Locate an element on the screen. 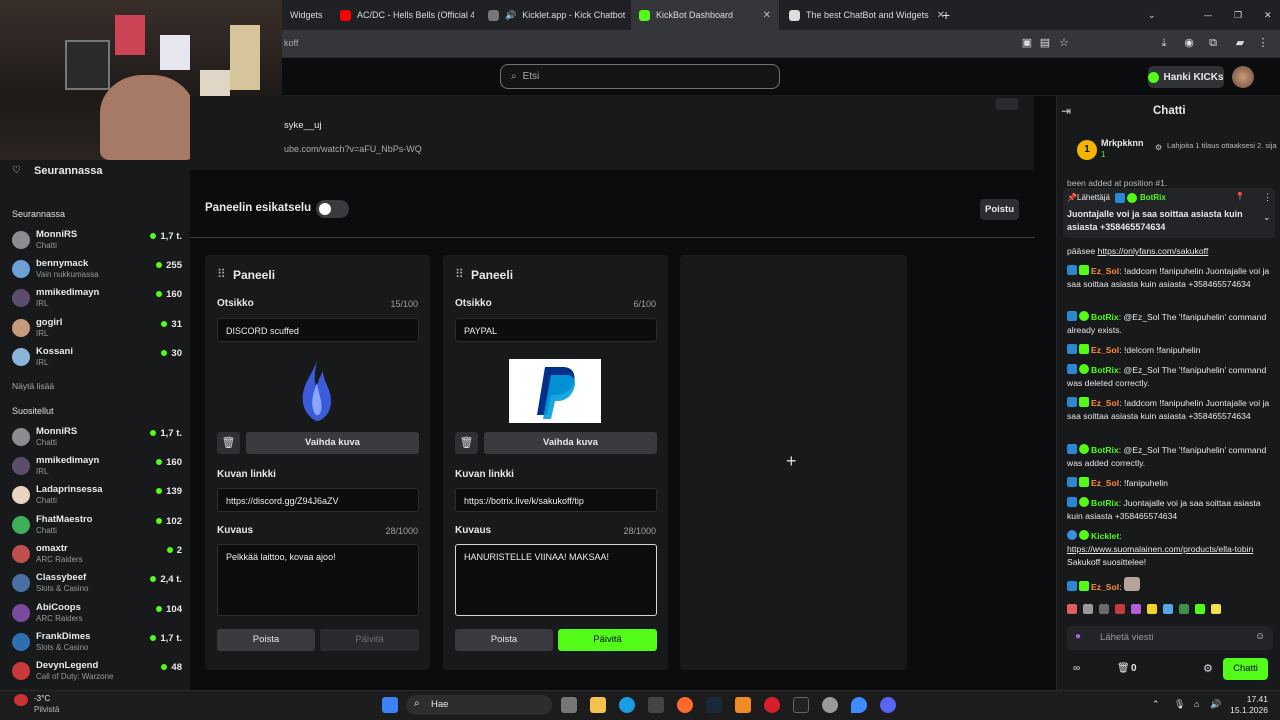 This screenshot has width=1280, height=720. network-icon: ⌂ is located at coordinates (1196, 704).